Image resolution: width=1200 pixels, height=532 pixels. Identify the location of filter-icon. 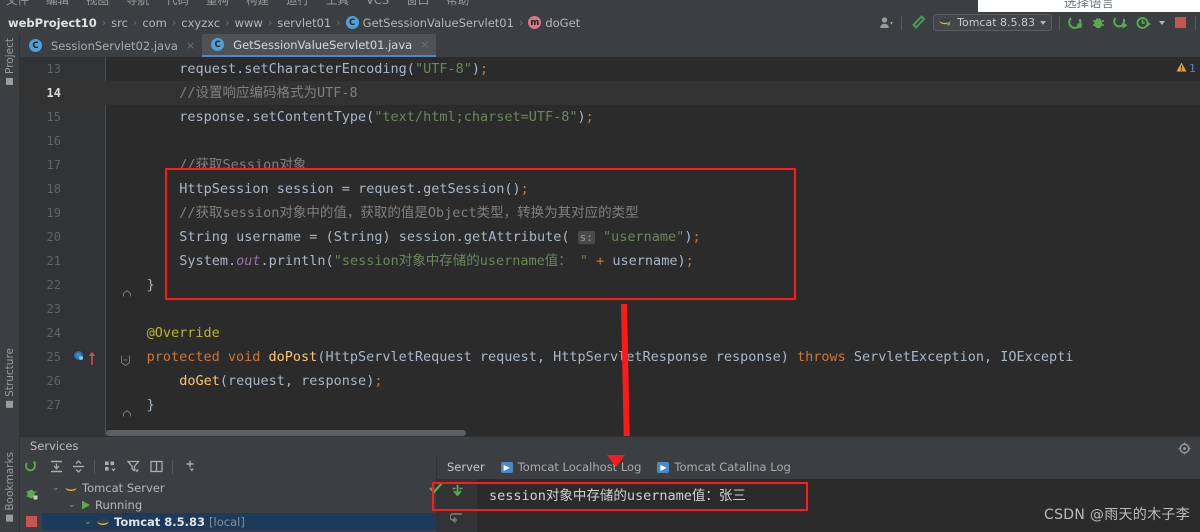
(133, 467).